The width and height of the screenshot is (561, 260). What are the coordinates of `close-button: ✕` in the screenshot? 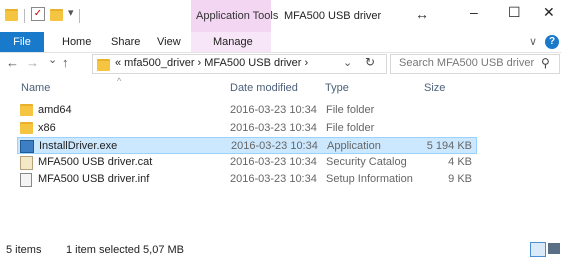 It's located at (549, 12).